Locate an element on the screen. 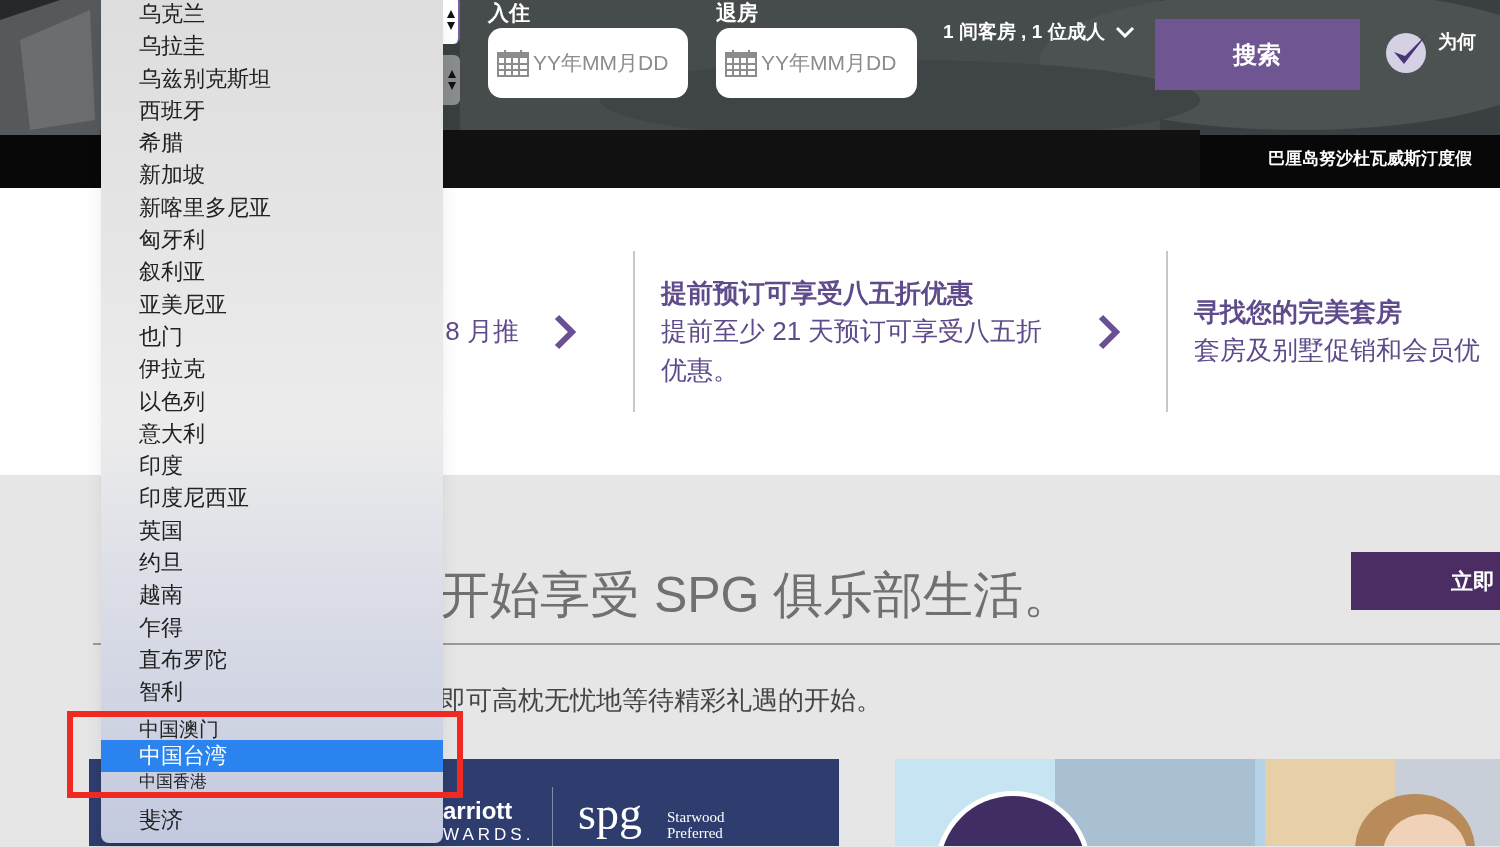 The height and width of the screenshot is (847, 1500). dropdown-item: 乌拉圭 is located at coordinates (272, 46).